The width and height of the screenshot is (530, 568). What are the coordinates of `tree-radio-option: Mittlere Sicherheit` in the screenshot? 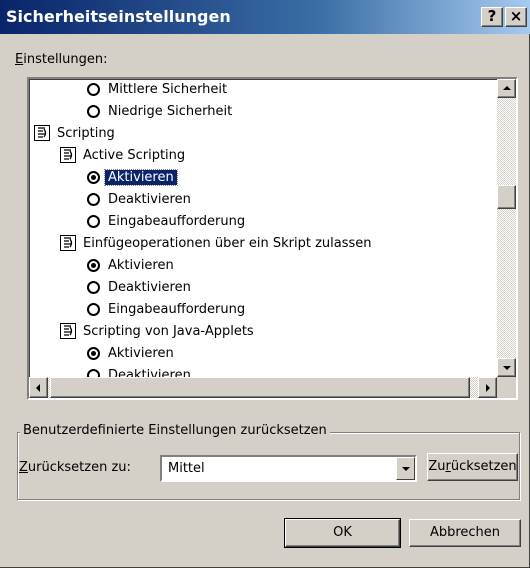 It's located at (157, 89).